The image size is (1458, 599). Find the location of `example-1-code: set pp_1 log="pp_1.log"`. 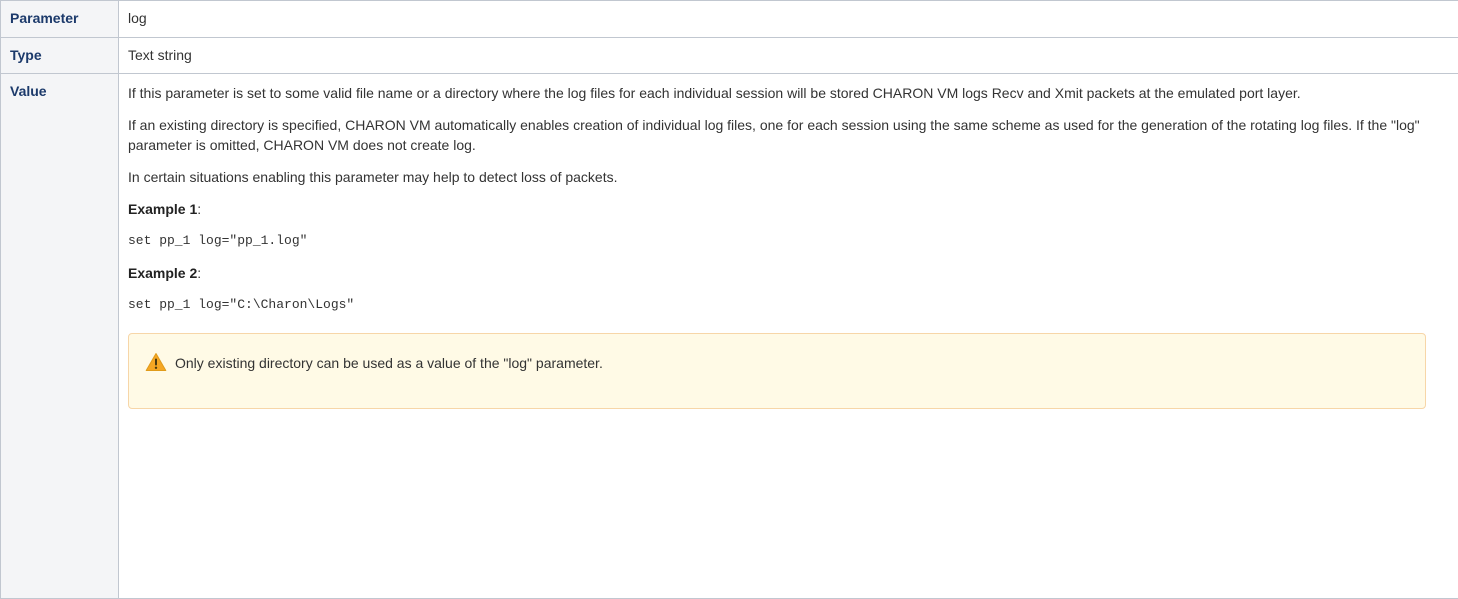

example-1-code: set pp_1 log="pp_1.log" is located at coordinates (788, 241).